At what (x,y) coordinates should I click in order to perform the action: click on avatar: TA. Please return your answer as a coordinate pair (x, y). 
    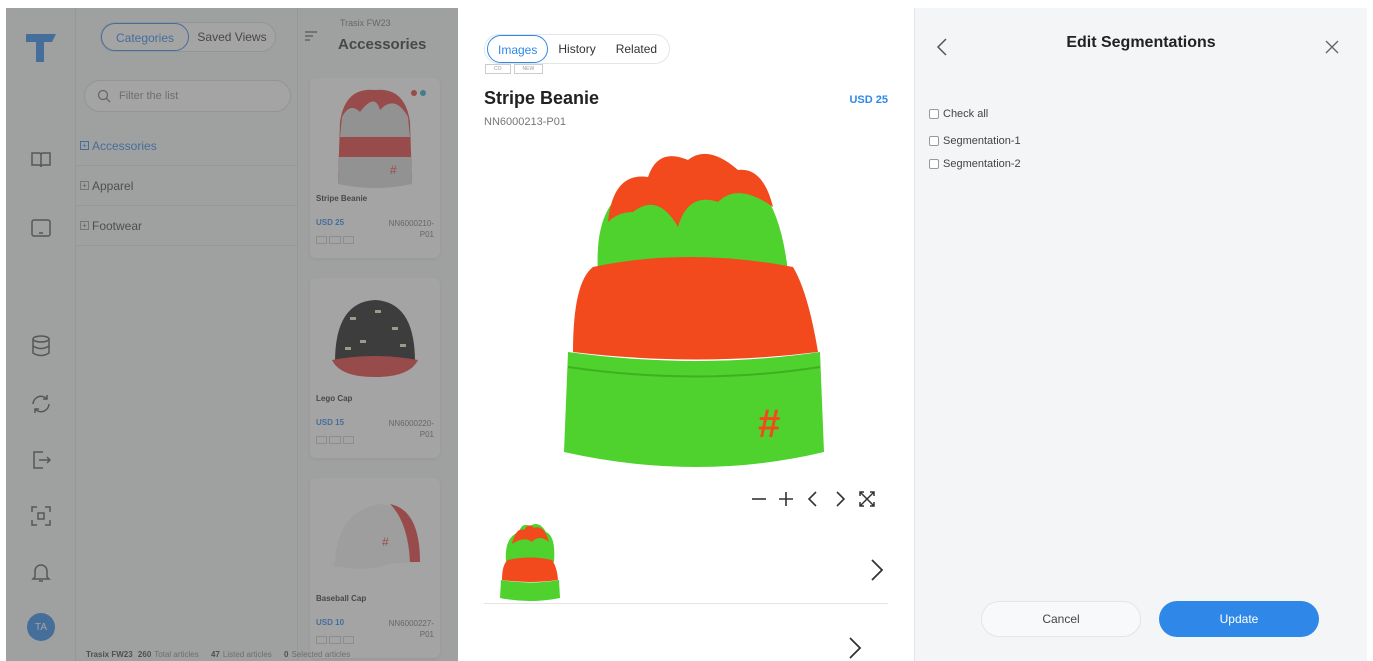
    Looking at the image, I should click on (41, 627).